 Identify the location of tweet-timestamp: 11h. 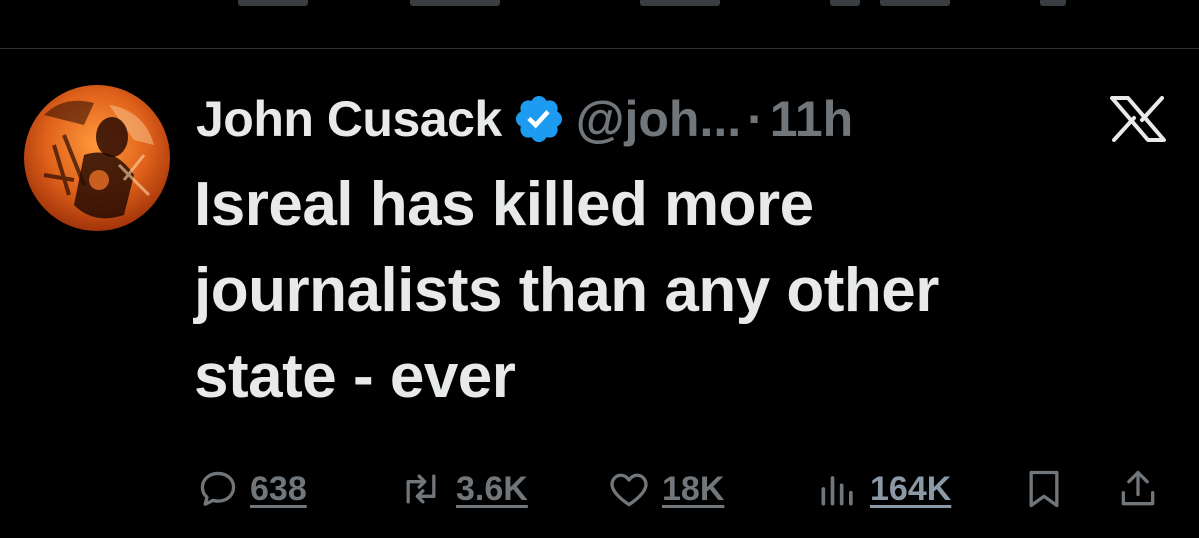
(811, 119).